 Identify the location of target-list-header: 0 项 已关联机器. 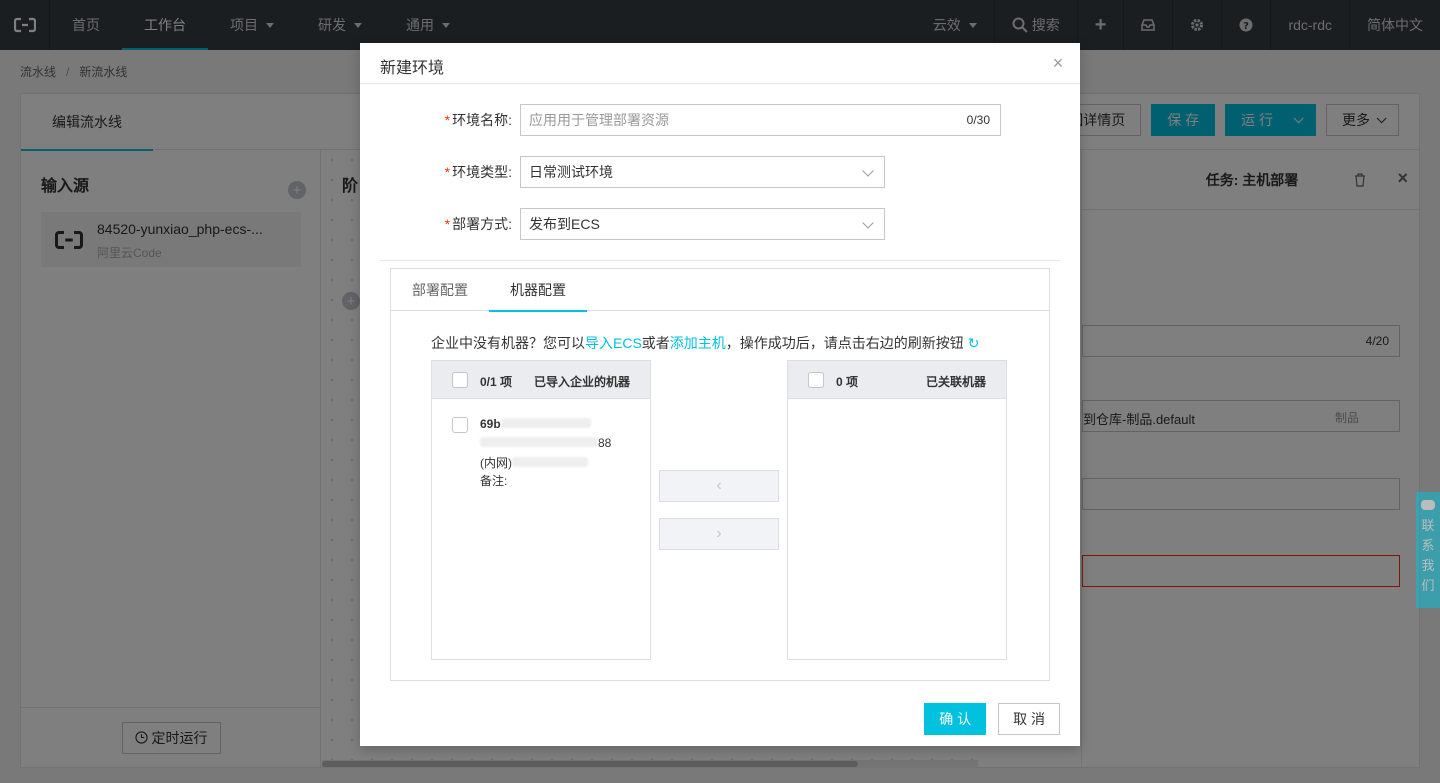
(897, 380).